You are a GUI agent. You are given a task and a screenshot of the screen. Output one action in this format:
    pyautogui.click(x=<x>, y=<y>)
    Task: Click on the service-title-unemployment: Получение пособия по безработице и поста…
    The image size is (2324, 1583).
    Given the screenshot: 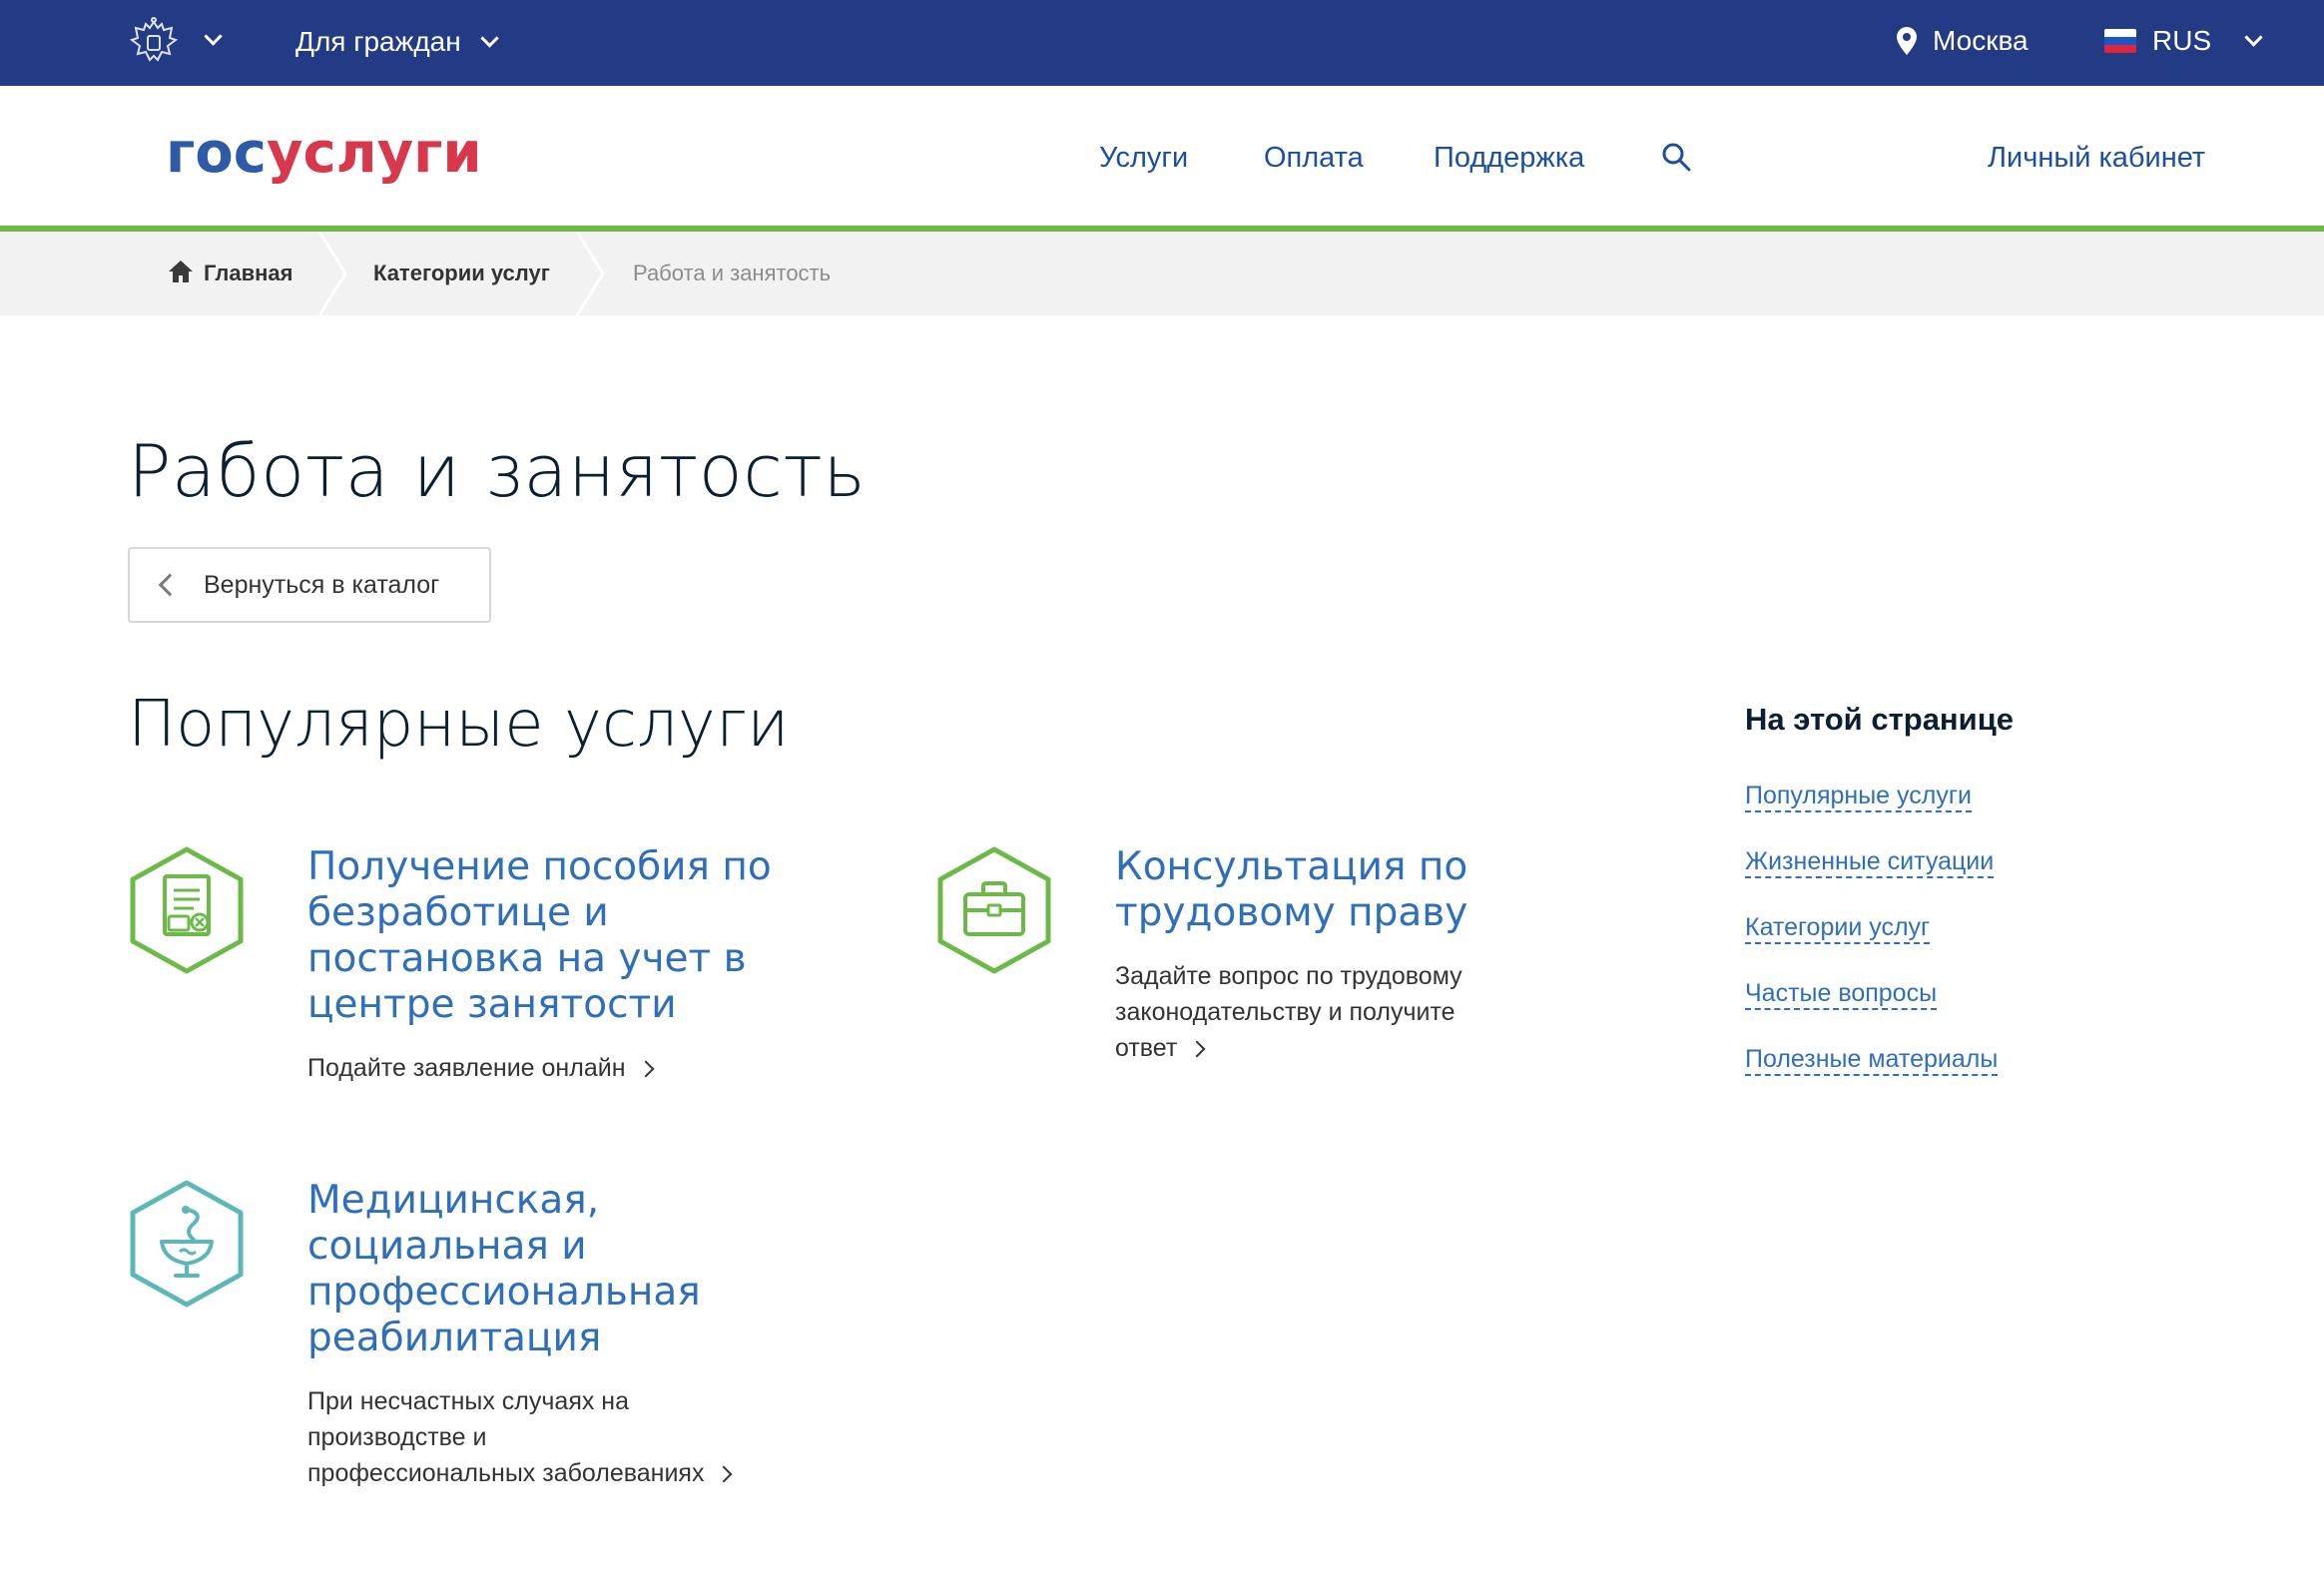 What is the action you would take?
    pyautogui.click(x=567, y=936)
    